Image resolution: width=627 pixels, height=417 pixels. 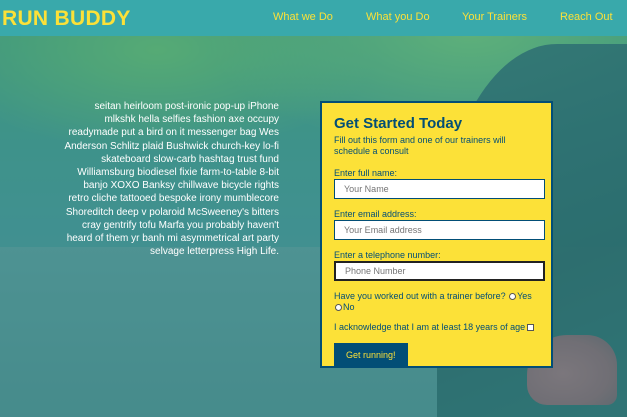 What do you see at coordinates (371, 355) in the screenshot?
I see `get-running-button: Get running!` at bounding box center [371, 355].